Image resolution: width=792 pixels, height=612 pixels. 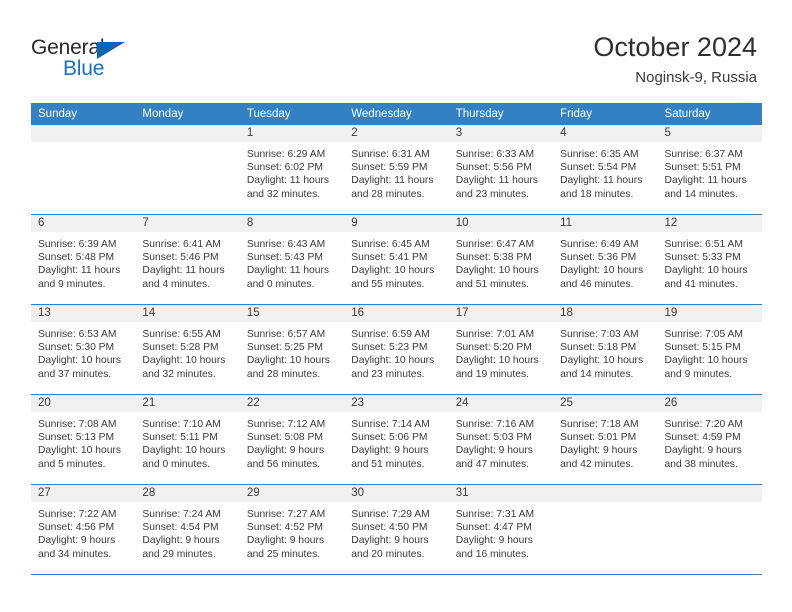 What do you see at coordinates (605, 493) in the screenshot?
I see `day-number` at bounding box center [605, 493].